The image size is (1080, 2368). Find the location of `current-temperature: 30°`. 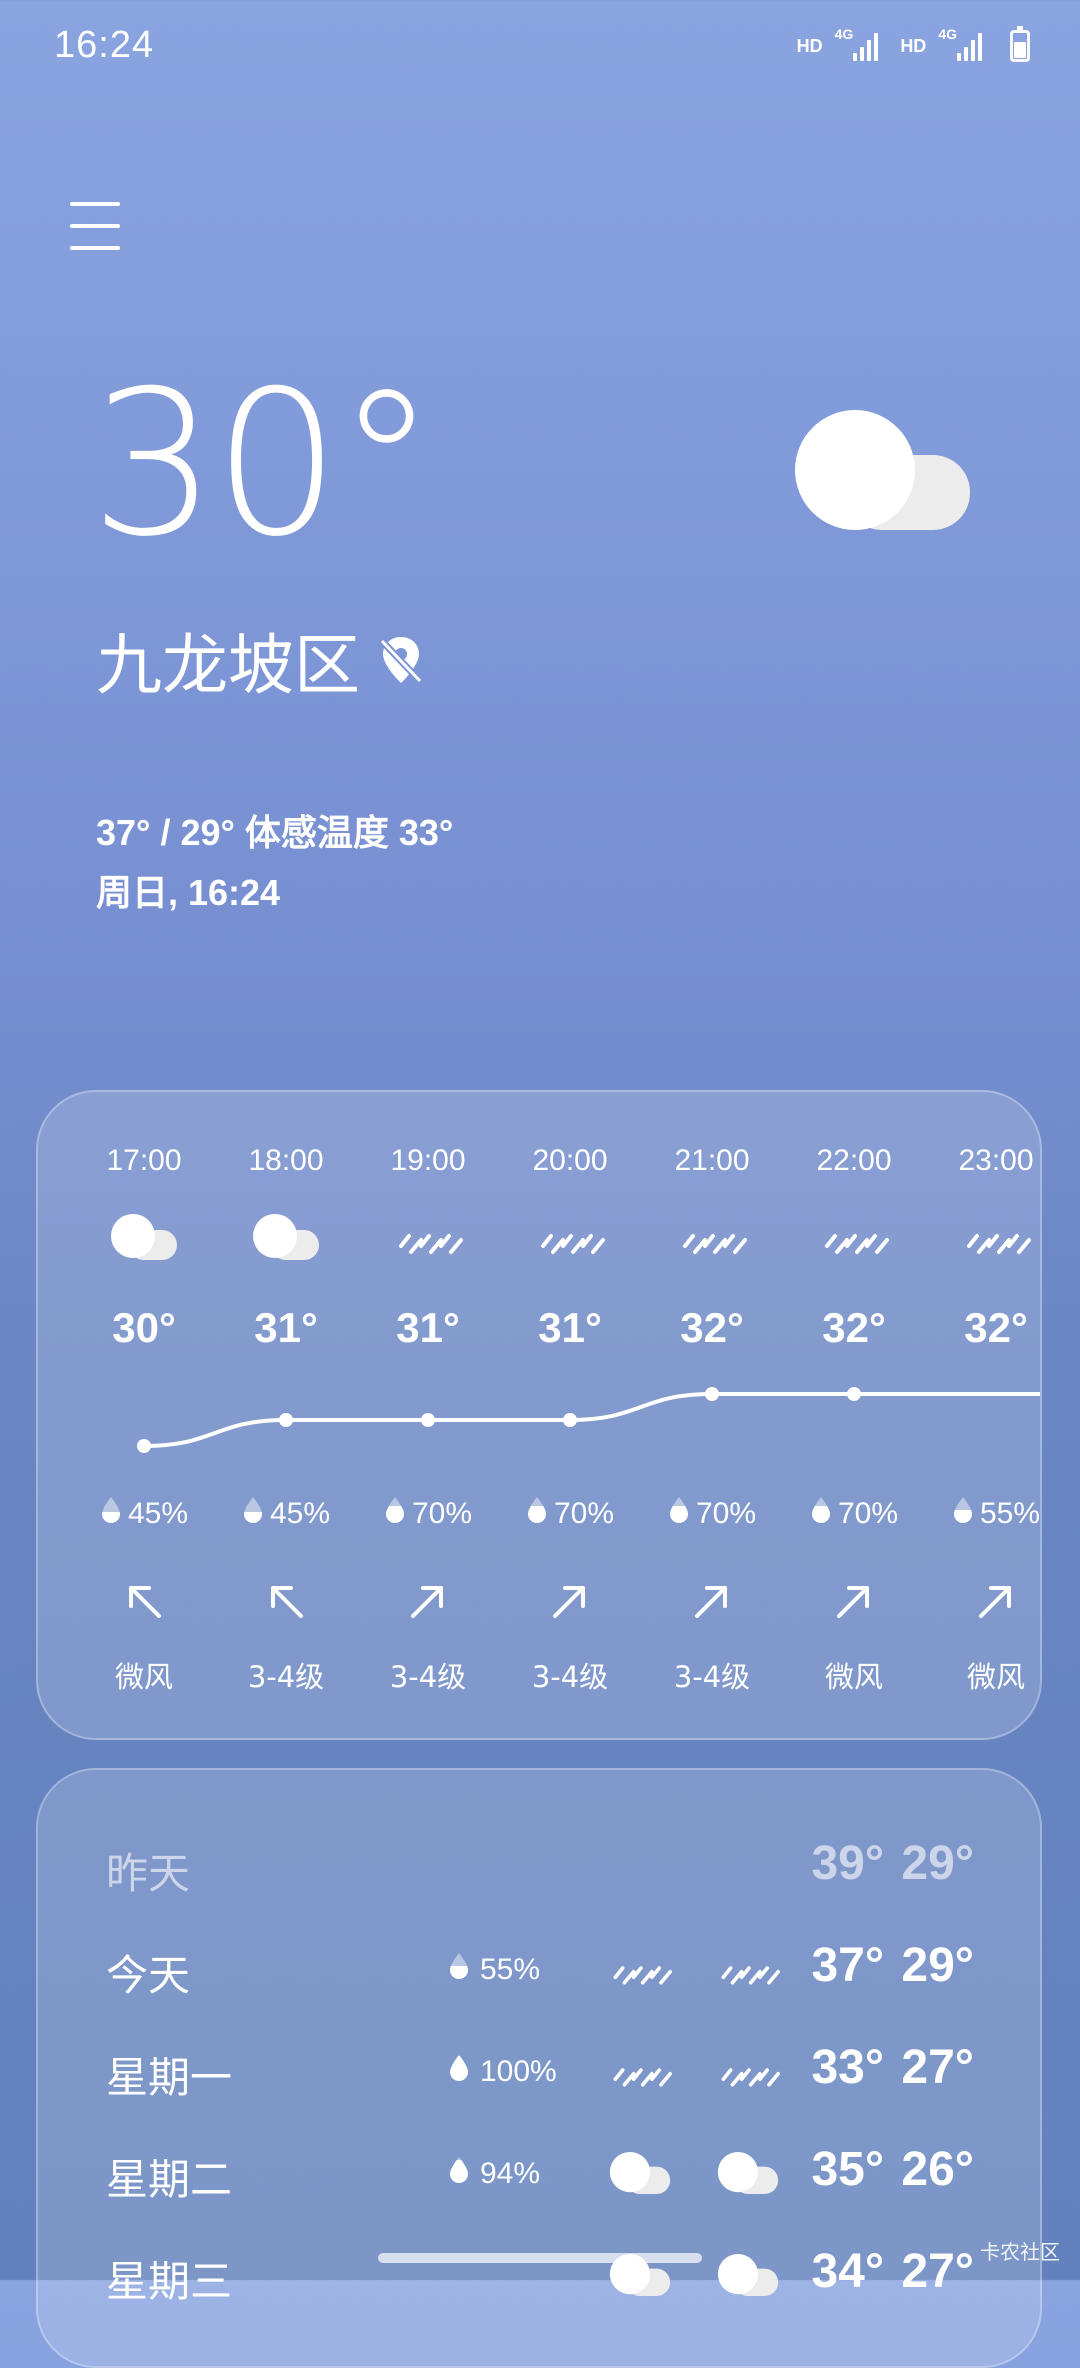

current-temperature: 30° is located at coordinates (263, 464).